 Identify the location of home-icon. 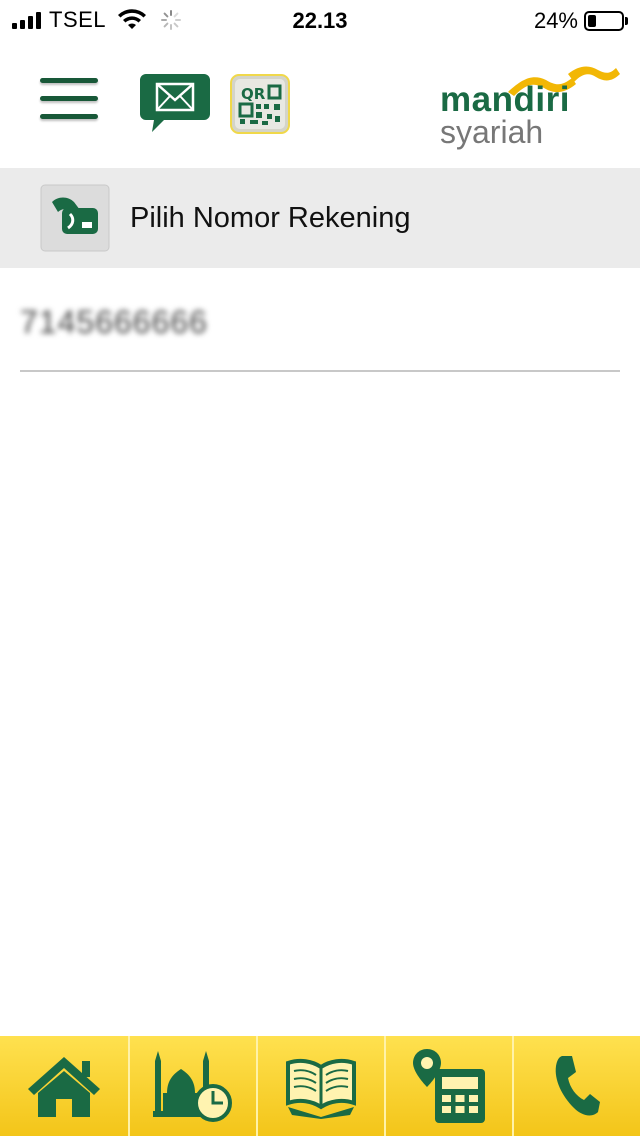
(64, 1087).